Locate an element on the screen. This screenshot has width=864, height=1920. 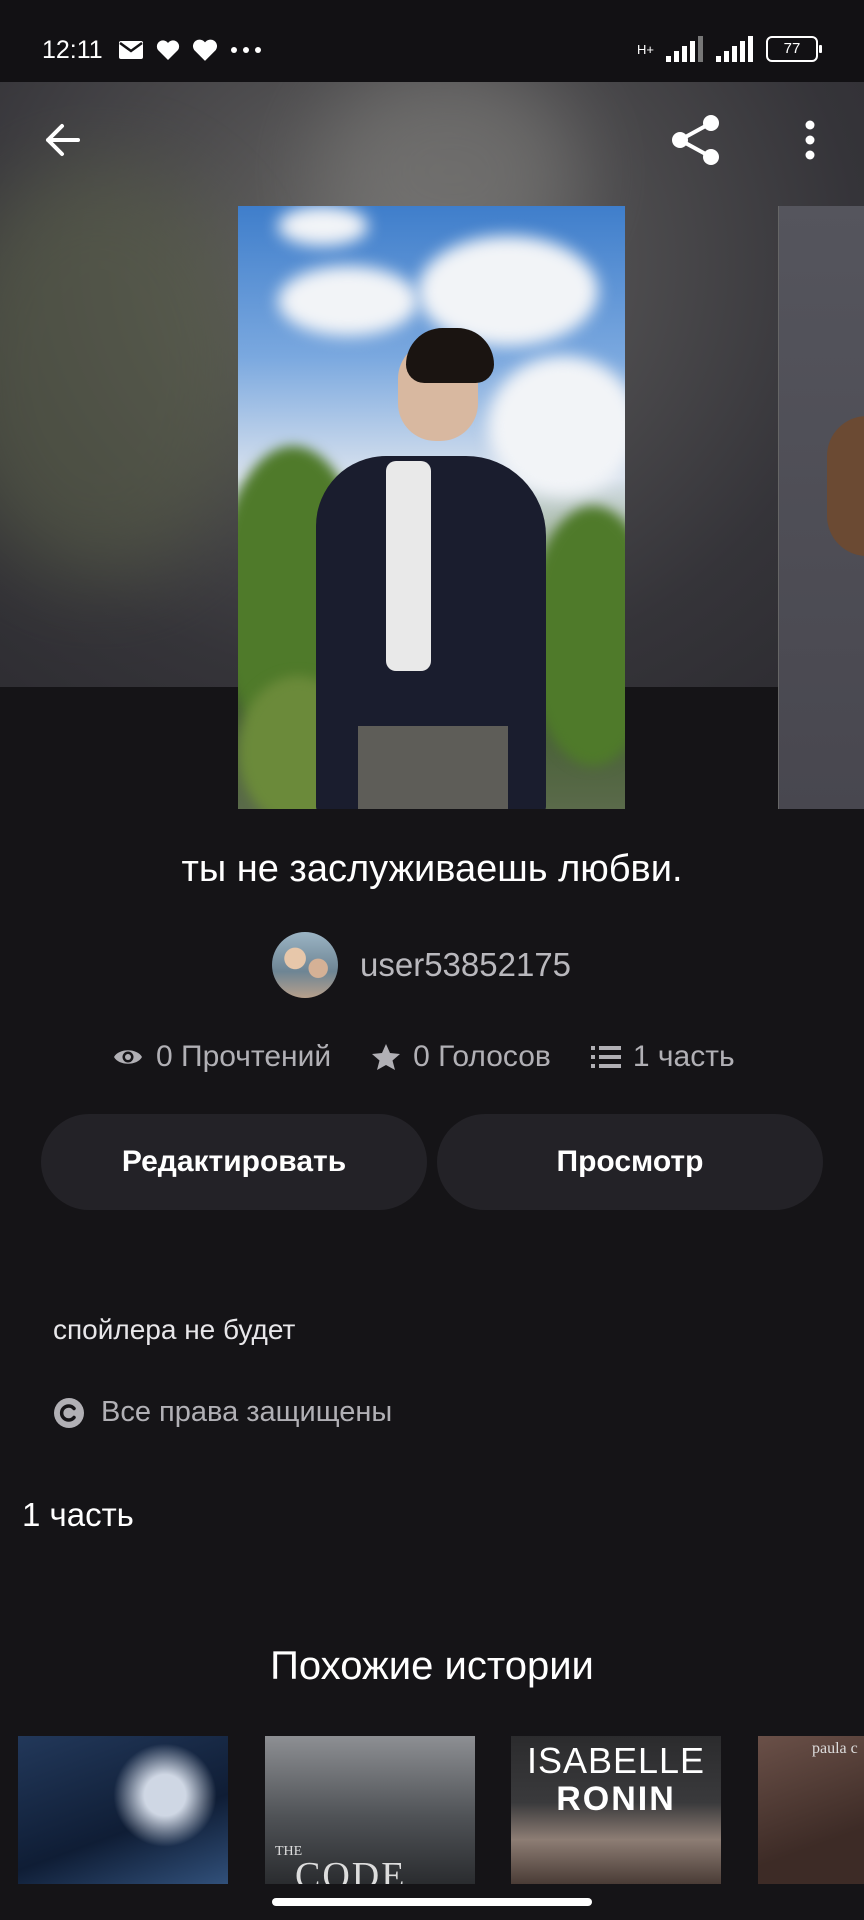
author-name: user53852175 is located at coordinates (466, 964).